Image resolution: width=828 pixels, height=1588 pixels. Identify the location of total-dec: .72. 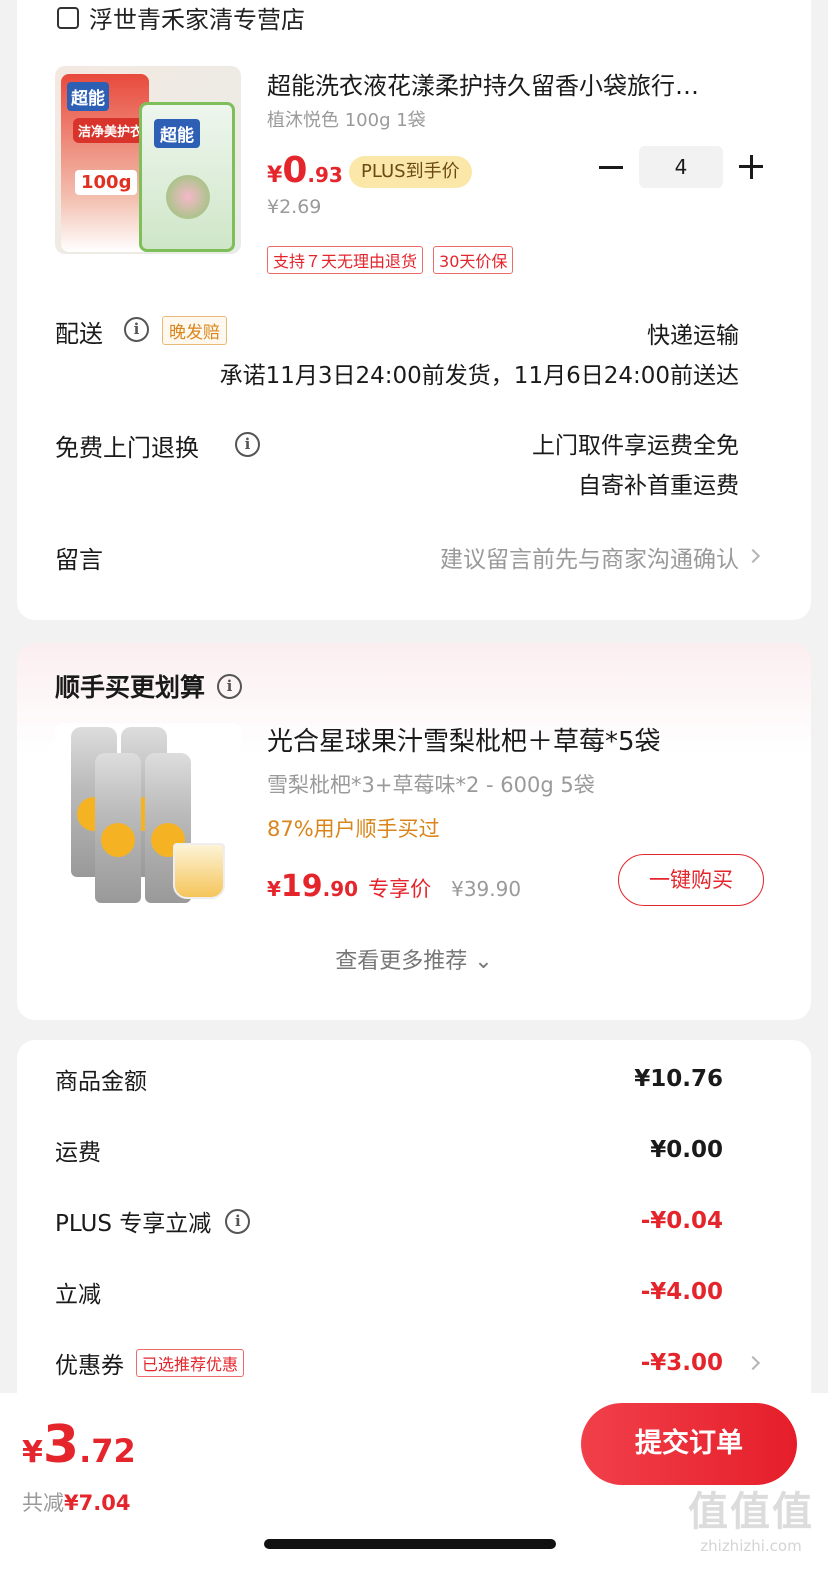
(107, 1451).